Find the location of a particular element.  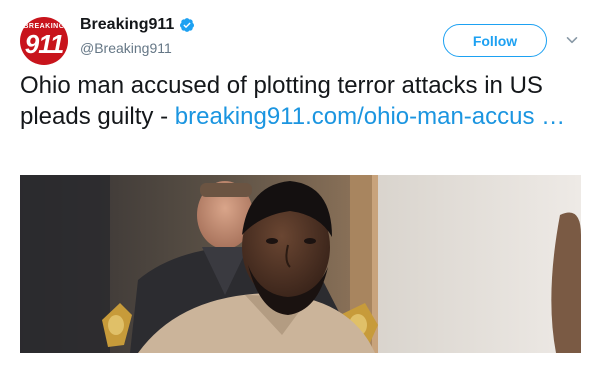

account-handle: @Breaking911 is located at coordinates (126, 48).